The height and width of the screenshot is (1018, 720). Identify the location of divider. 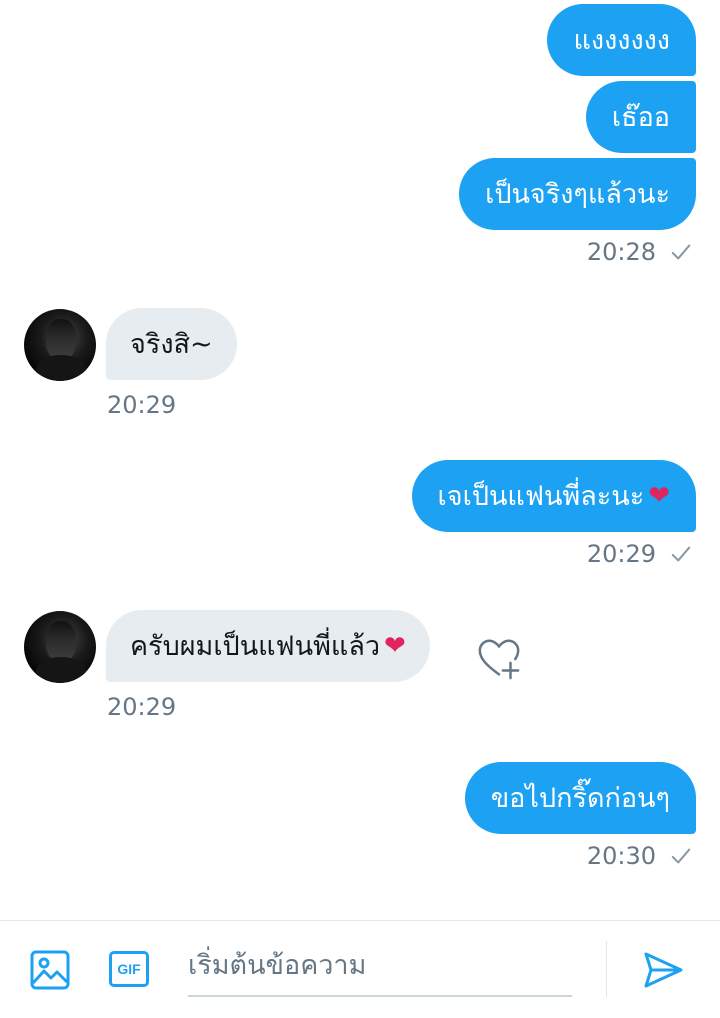
(606, 969).